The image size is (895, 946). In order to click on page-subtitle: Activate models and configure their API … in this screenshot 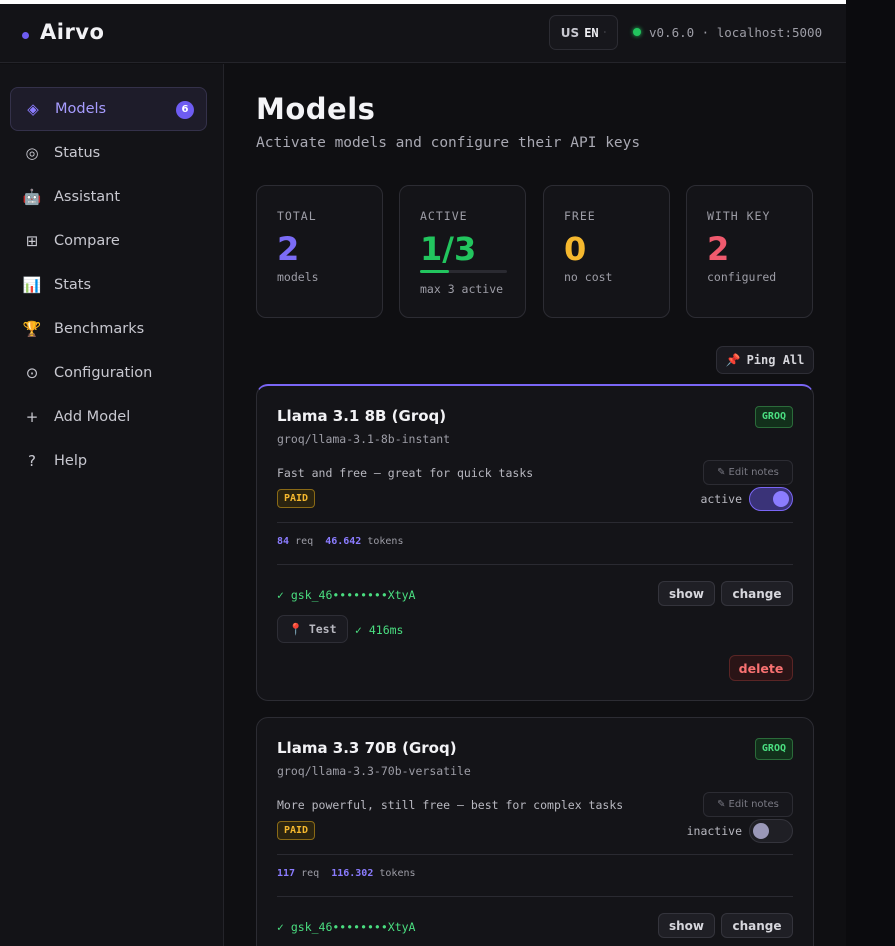, I will do `click(448, 143)`.